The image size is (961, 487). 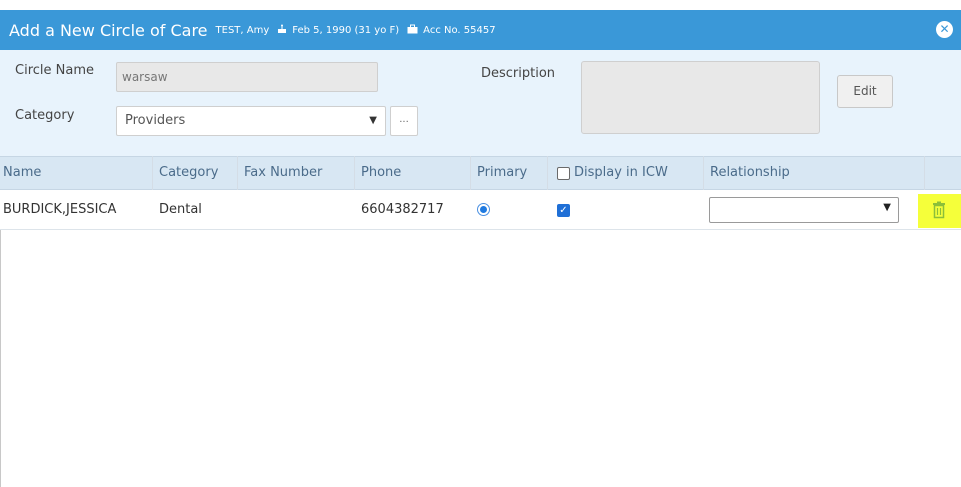 I want to click on briefcase-icon, so click(x=412, y=30).